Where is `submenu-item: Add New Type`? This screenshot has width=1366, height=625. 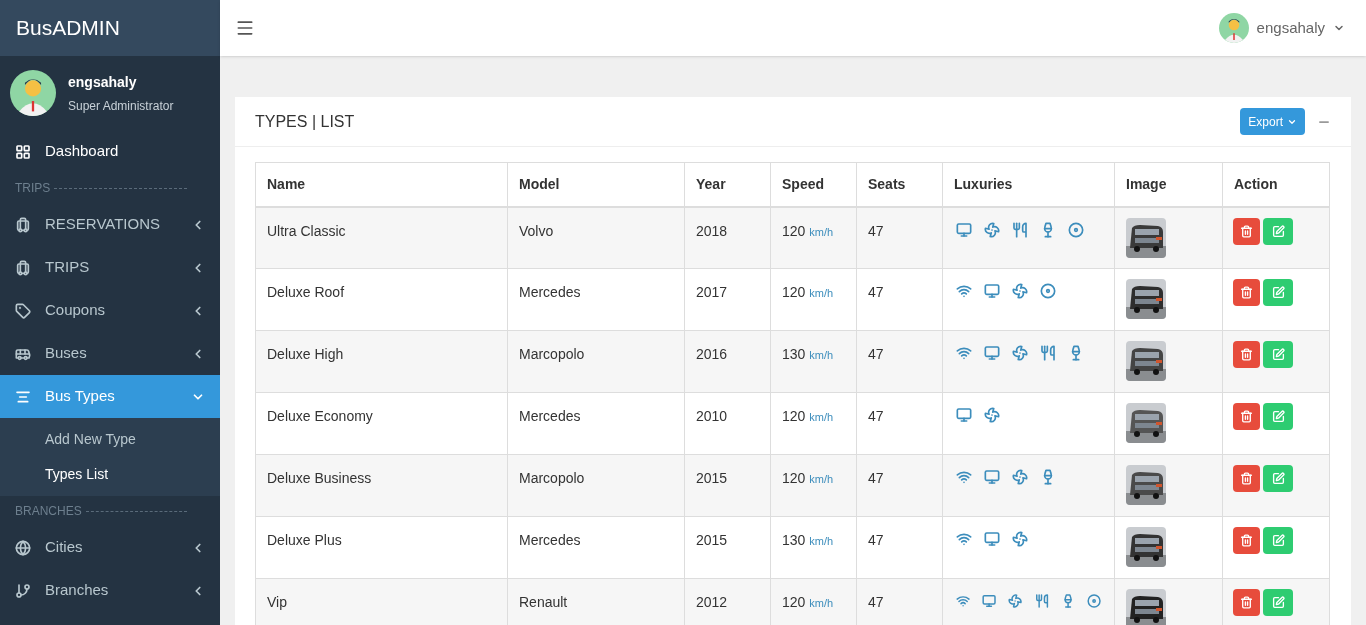
submenu-item: Add New Type is located at coordinates (110, 439).